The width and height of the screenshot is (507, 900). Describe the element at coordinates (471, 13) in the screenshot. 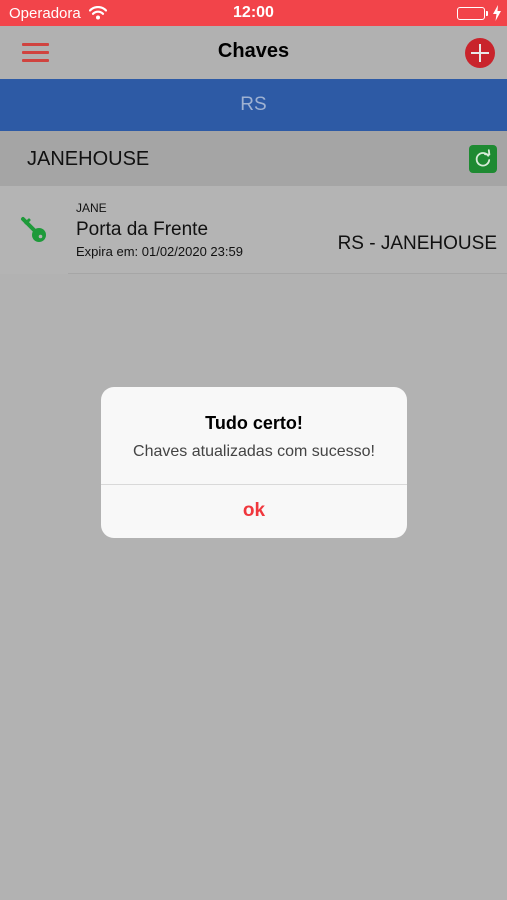

I see `battery-icon` at that location.